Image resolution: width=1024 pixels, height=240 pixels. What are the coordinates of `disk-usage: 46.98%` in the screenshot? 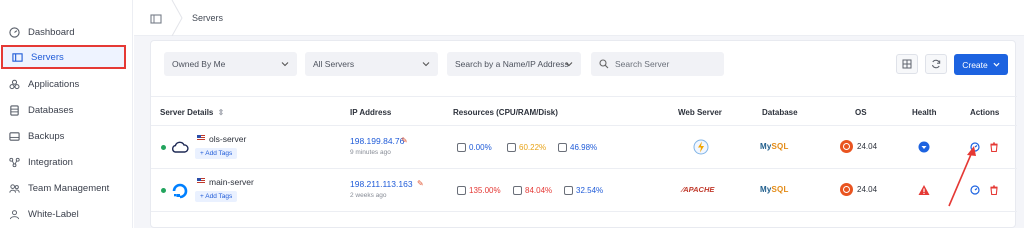 It's located at (577, 147).